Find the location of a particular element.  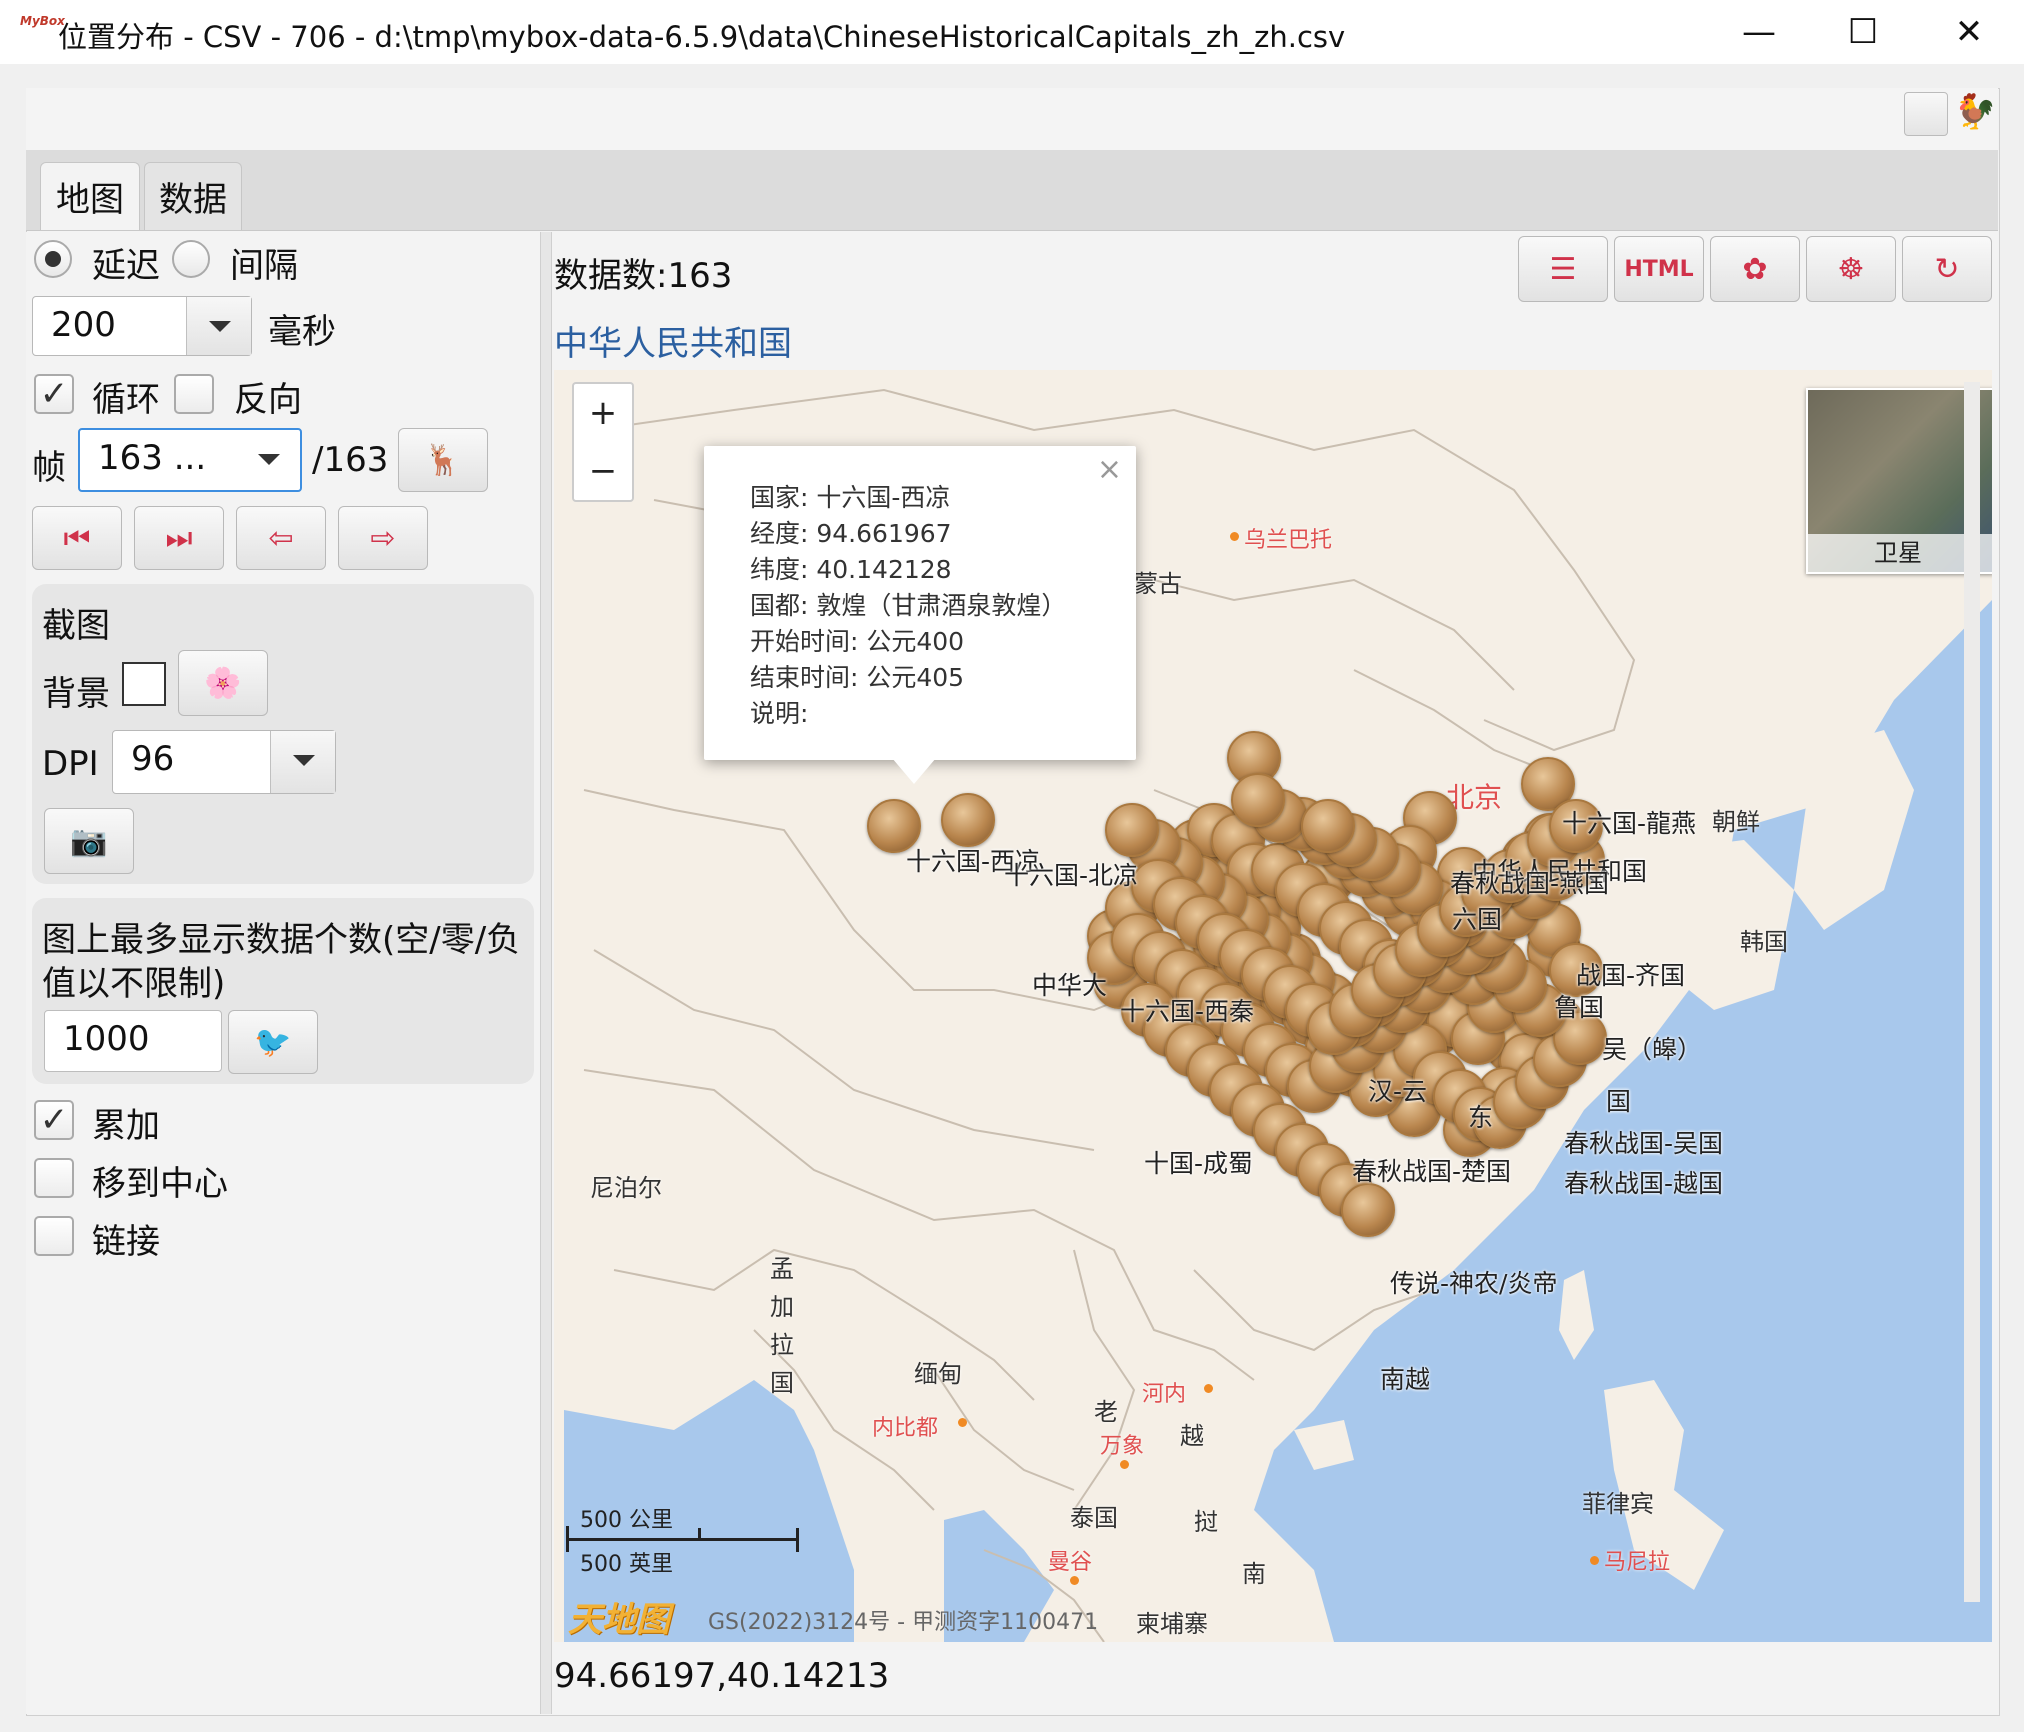

reverse-checkbox is located at coordinates (194, 394).